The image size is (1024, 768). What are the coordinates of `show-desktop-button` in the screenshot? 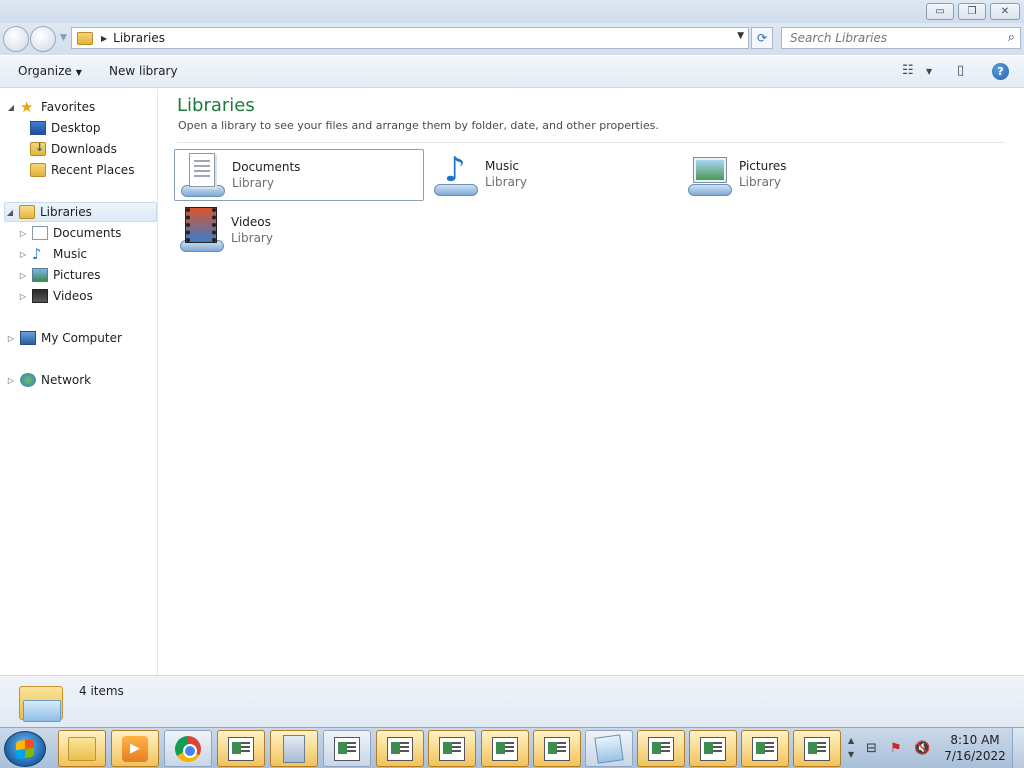 It's located at (1018, 748).